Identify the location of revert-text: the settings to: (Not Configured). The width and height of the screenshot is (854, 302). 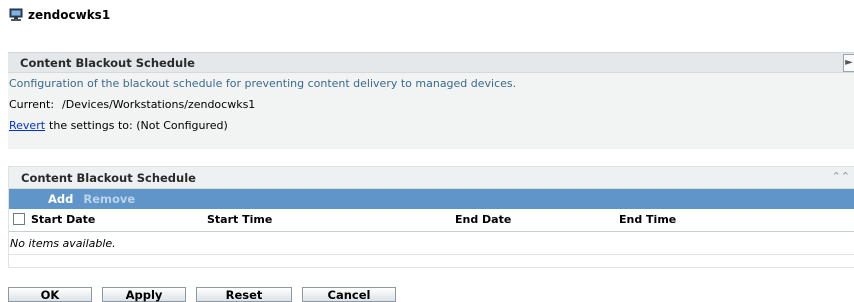
(138, 125).